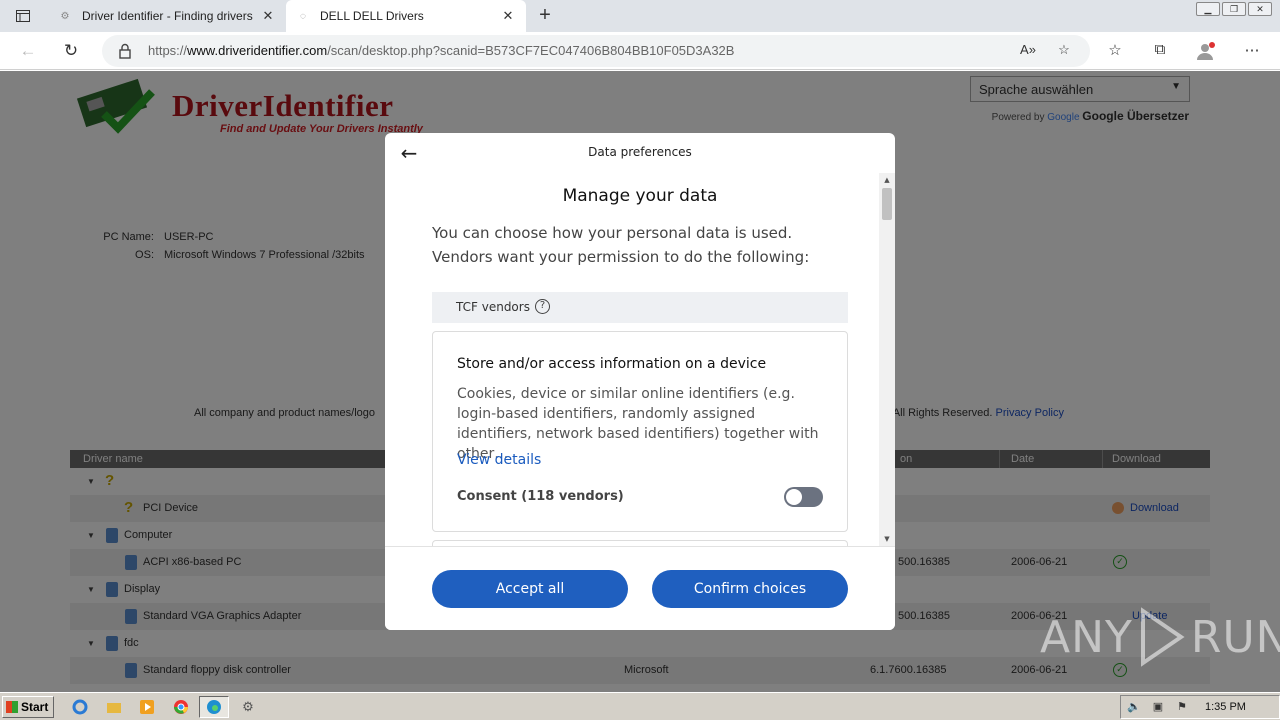 The width and height of the screenshot is (1280, 720). Describe the element at coordinates (372, 16) in the screenshot. I see `tab-title: DELL DELL Drivers` at that location.